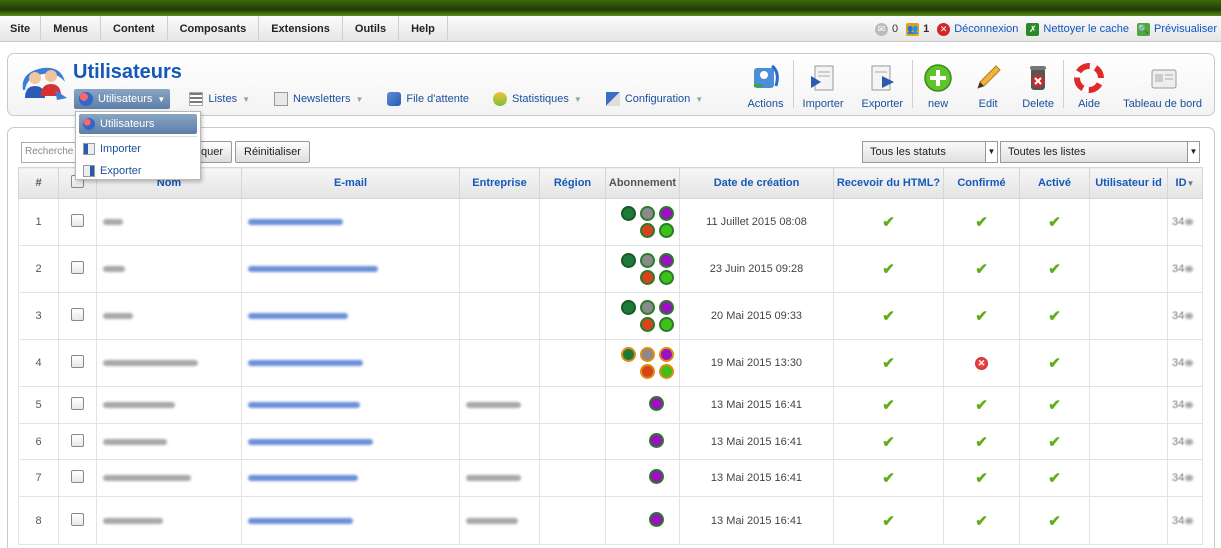  I want to click on subnav-file-attente: File d'attente, so click(428, 99).